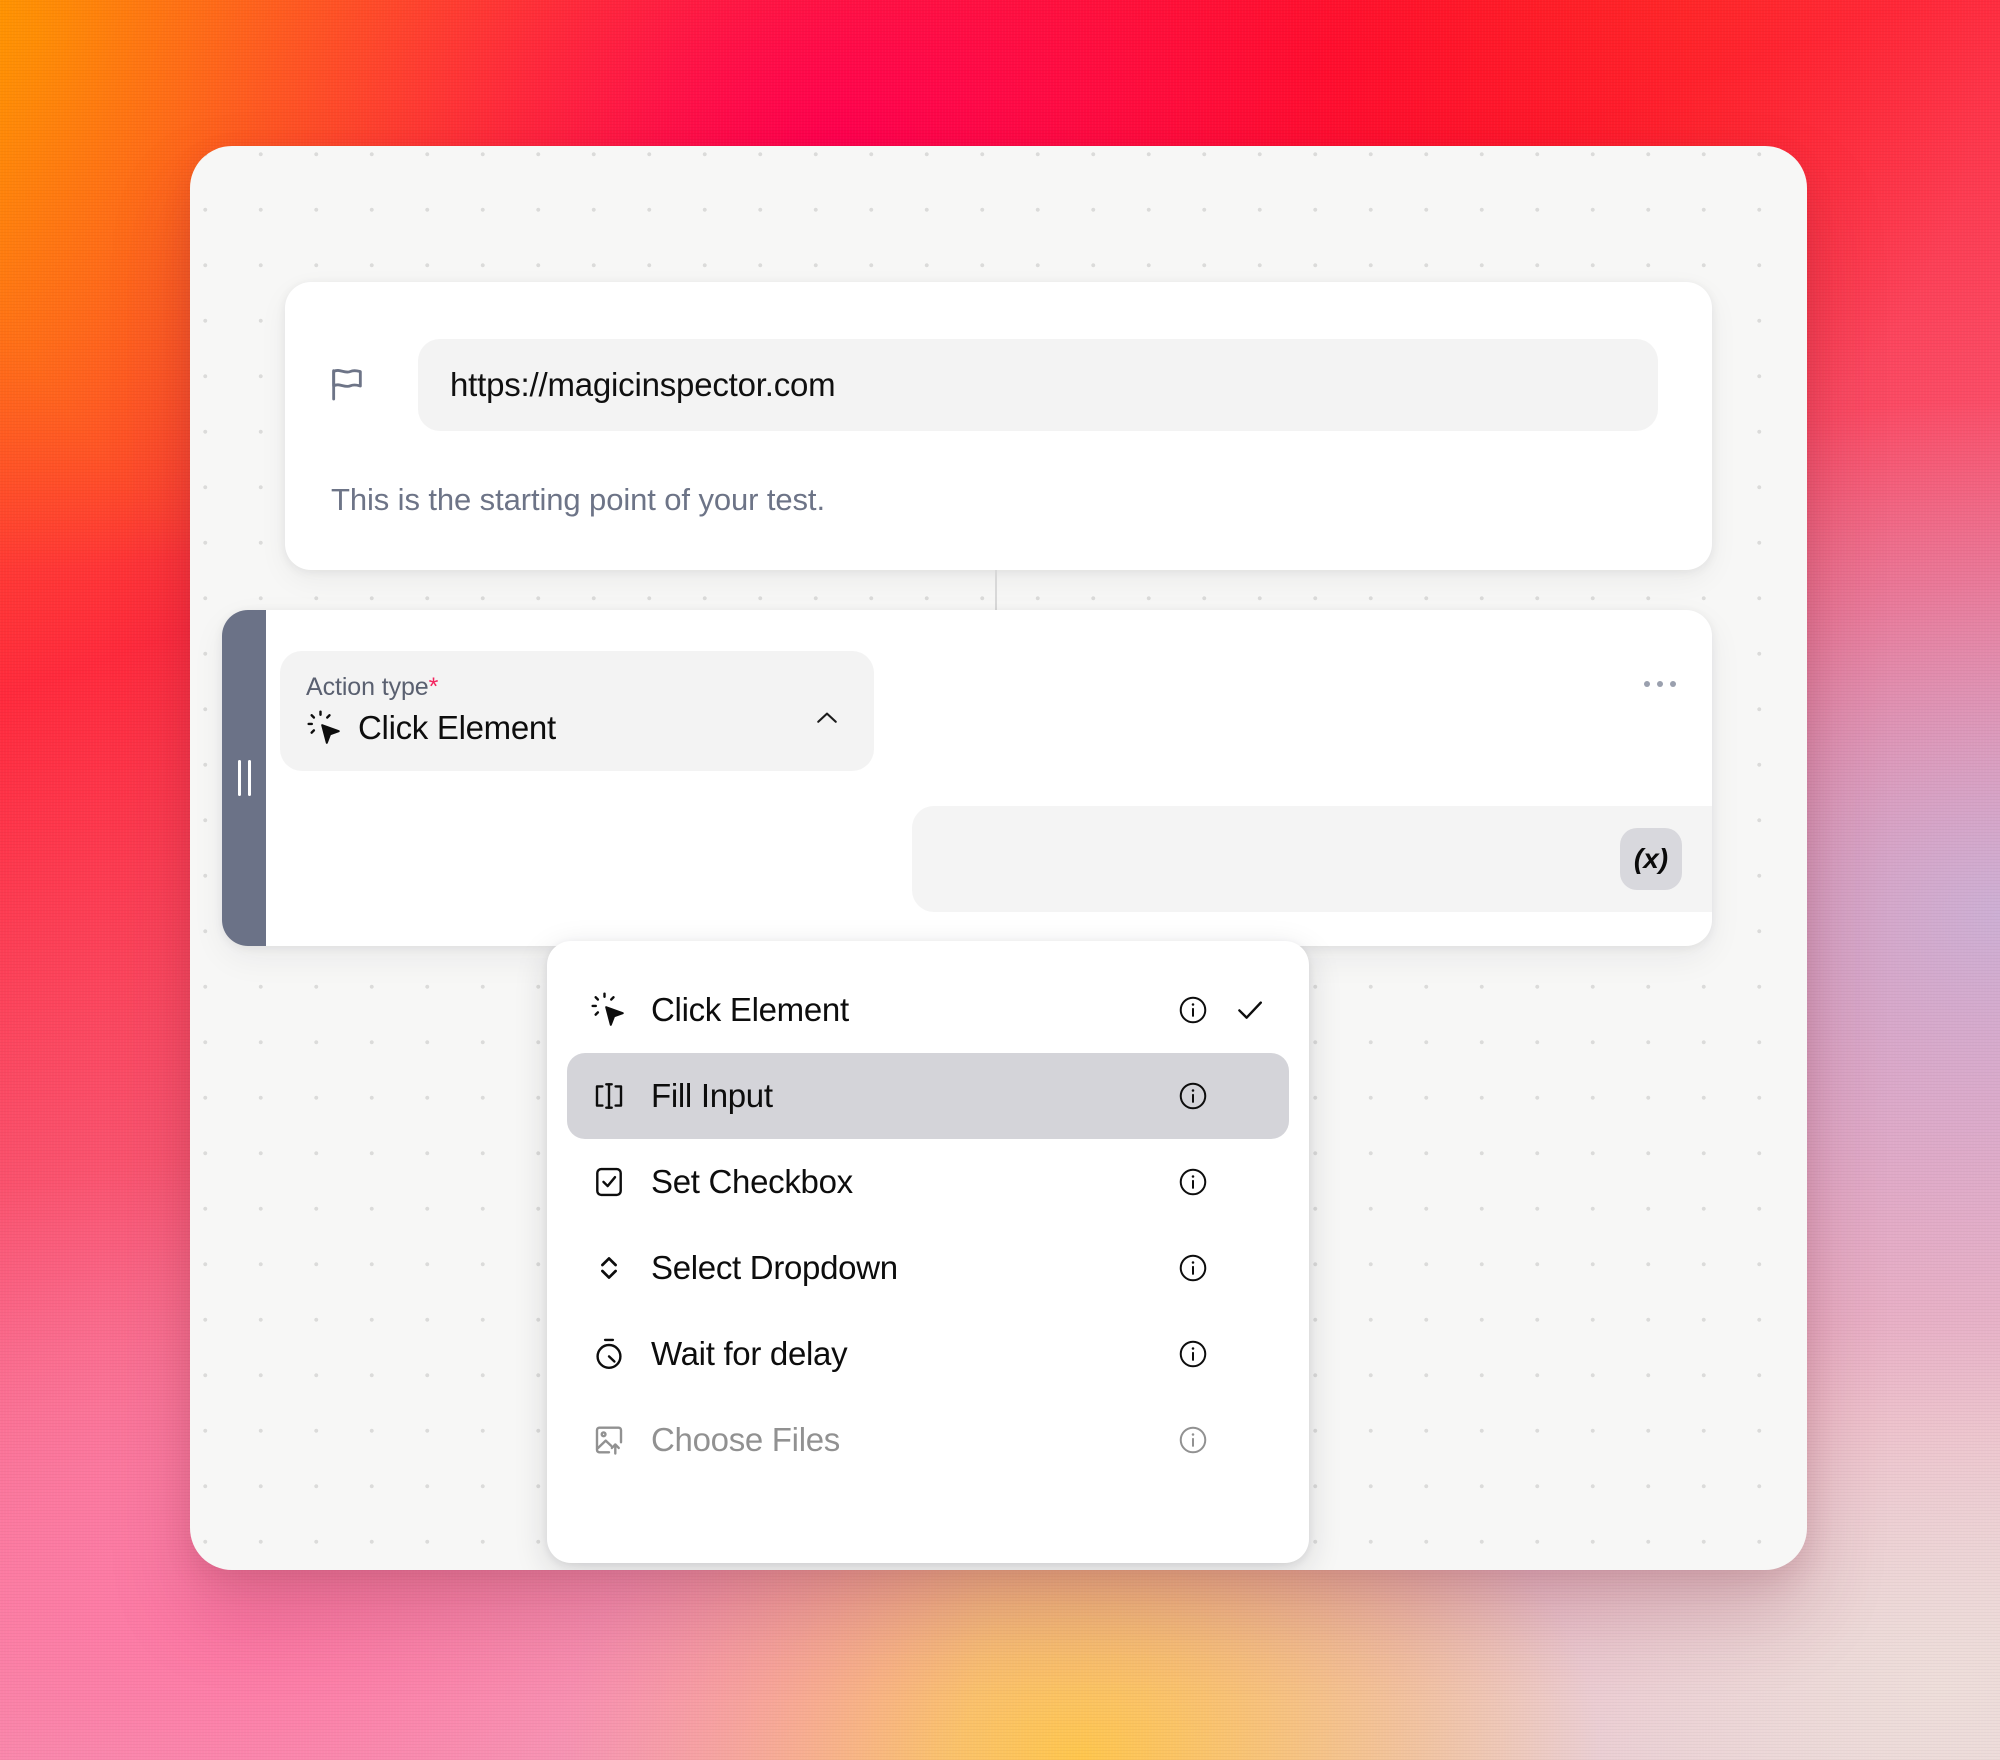  Describe the element at coordinates (609, 1354) in the screenshot. I see `stopwatch-icon` at that location.